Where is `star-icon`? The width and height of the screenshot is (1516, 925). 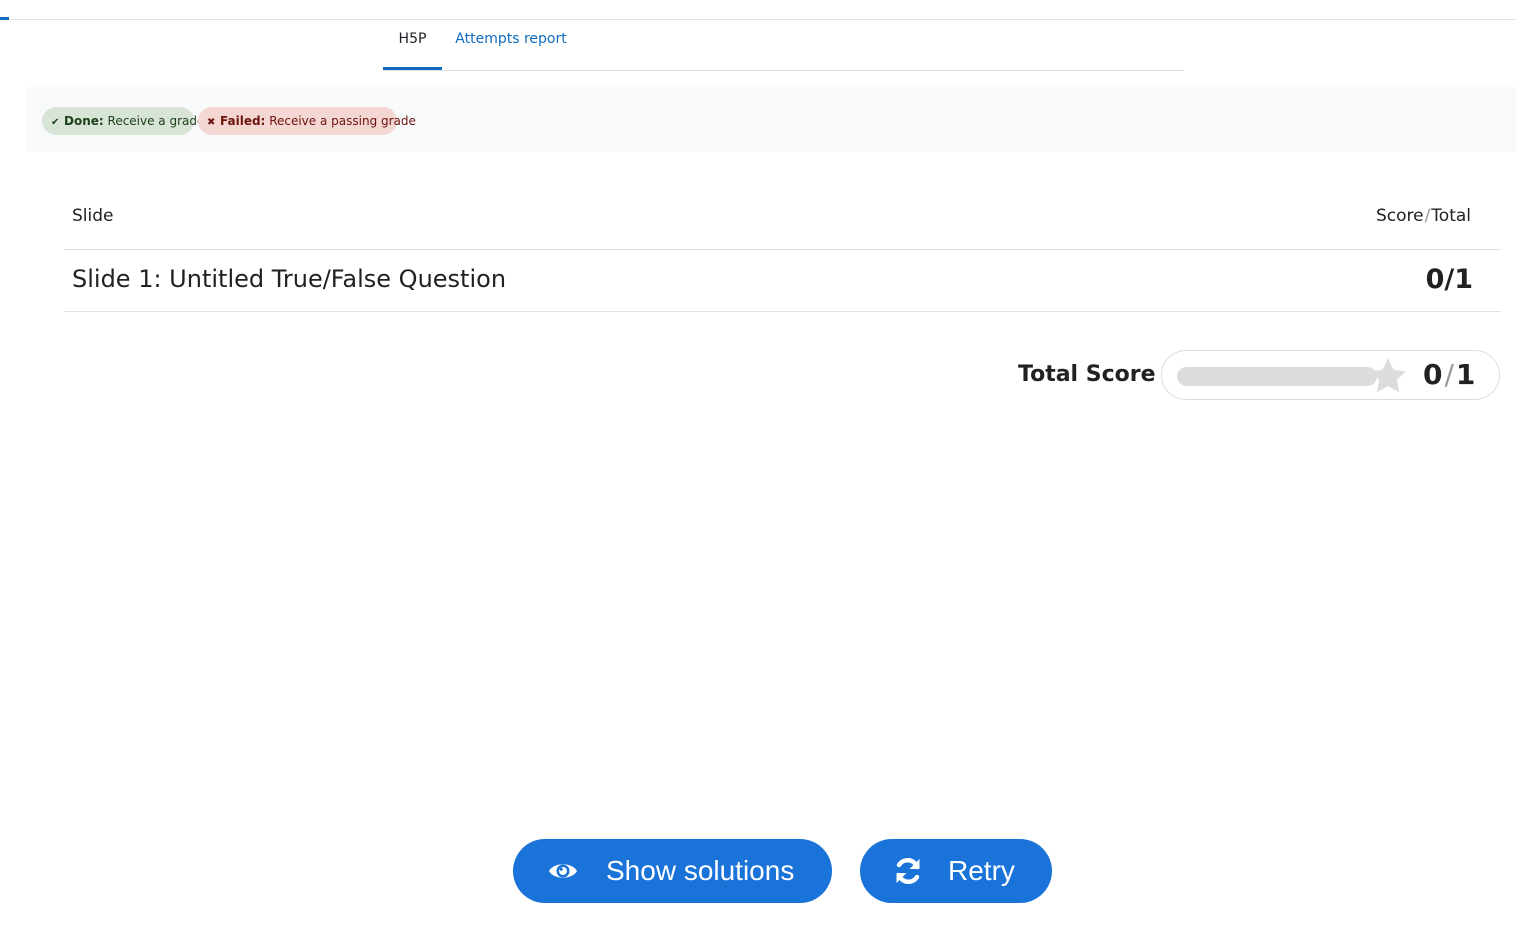
star-icon is located at coordinates (1388, 375).